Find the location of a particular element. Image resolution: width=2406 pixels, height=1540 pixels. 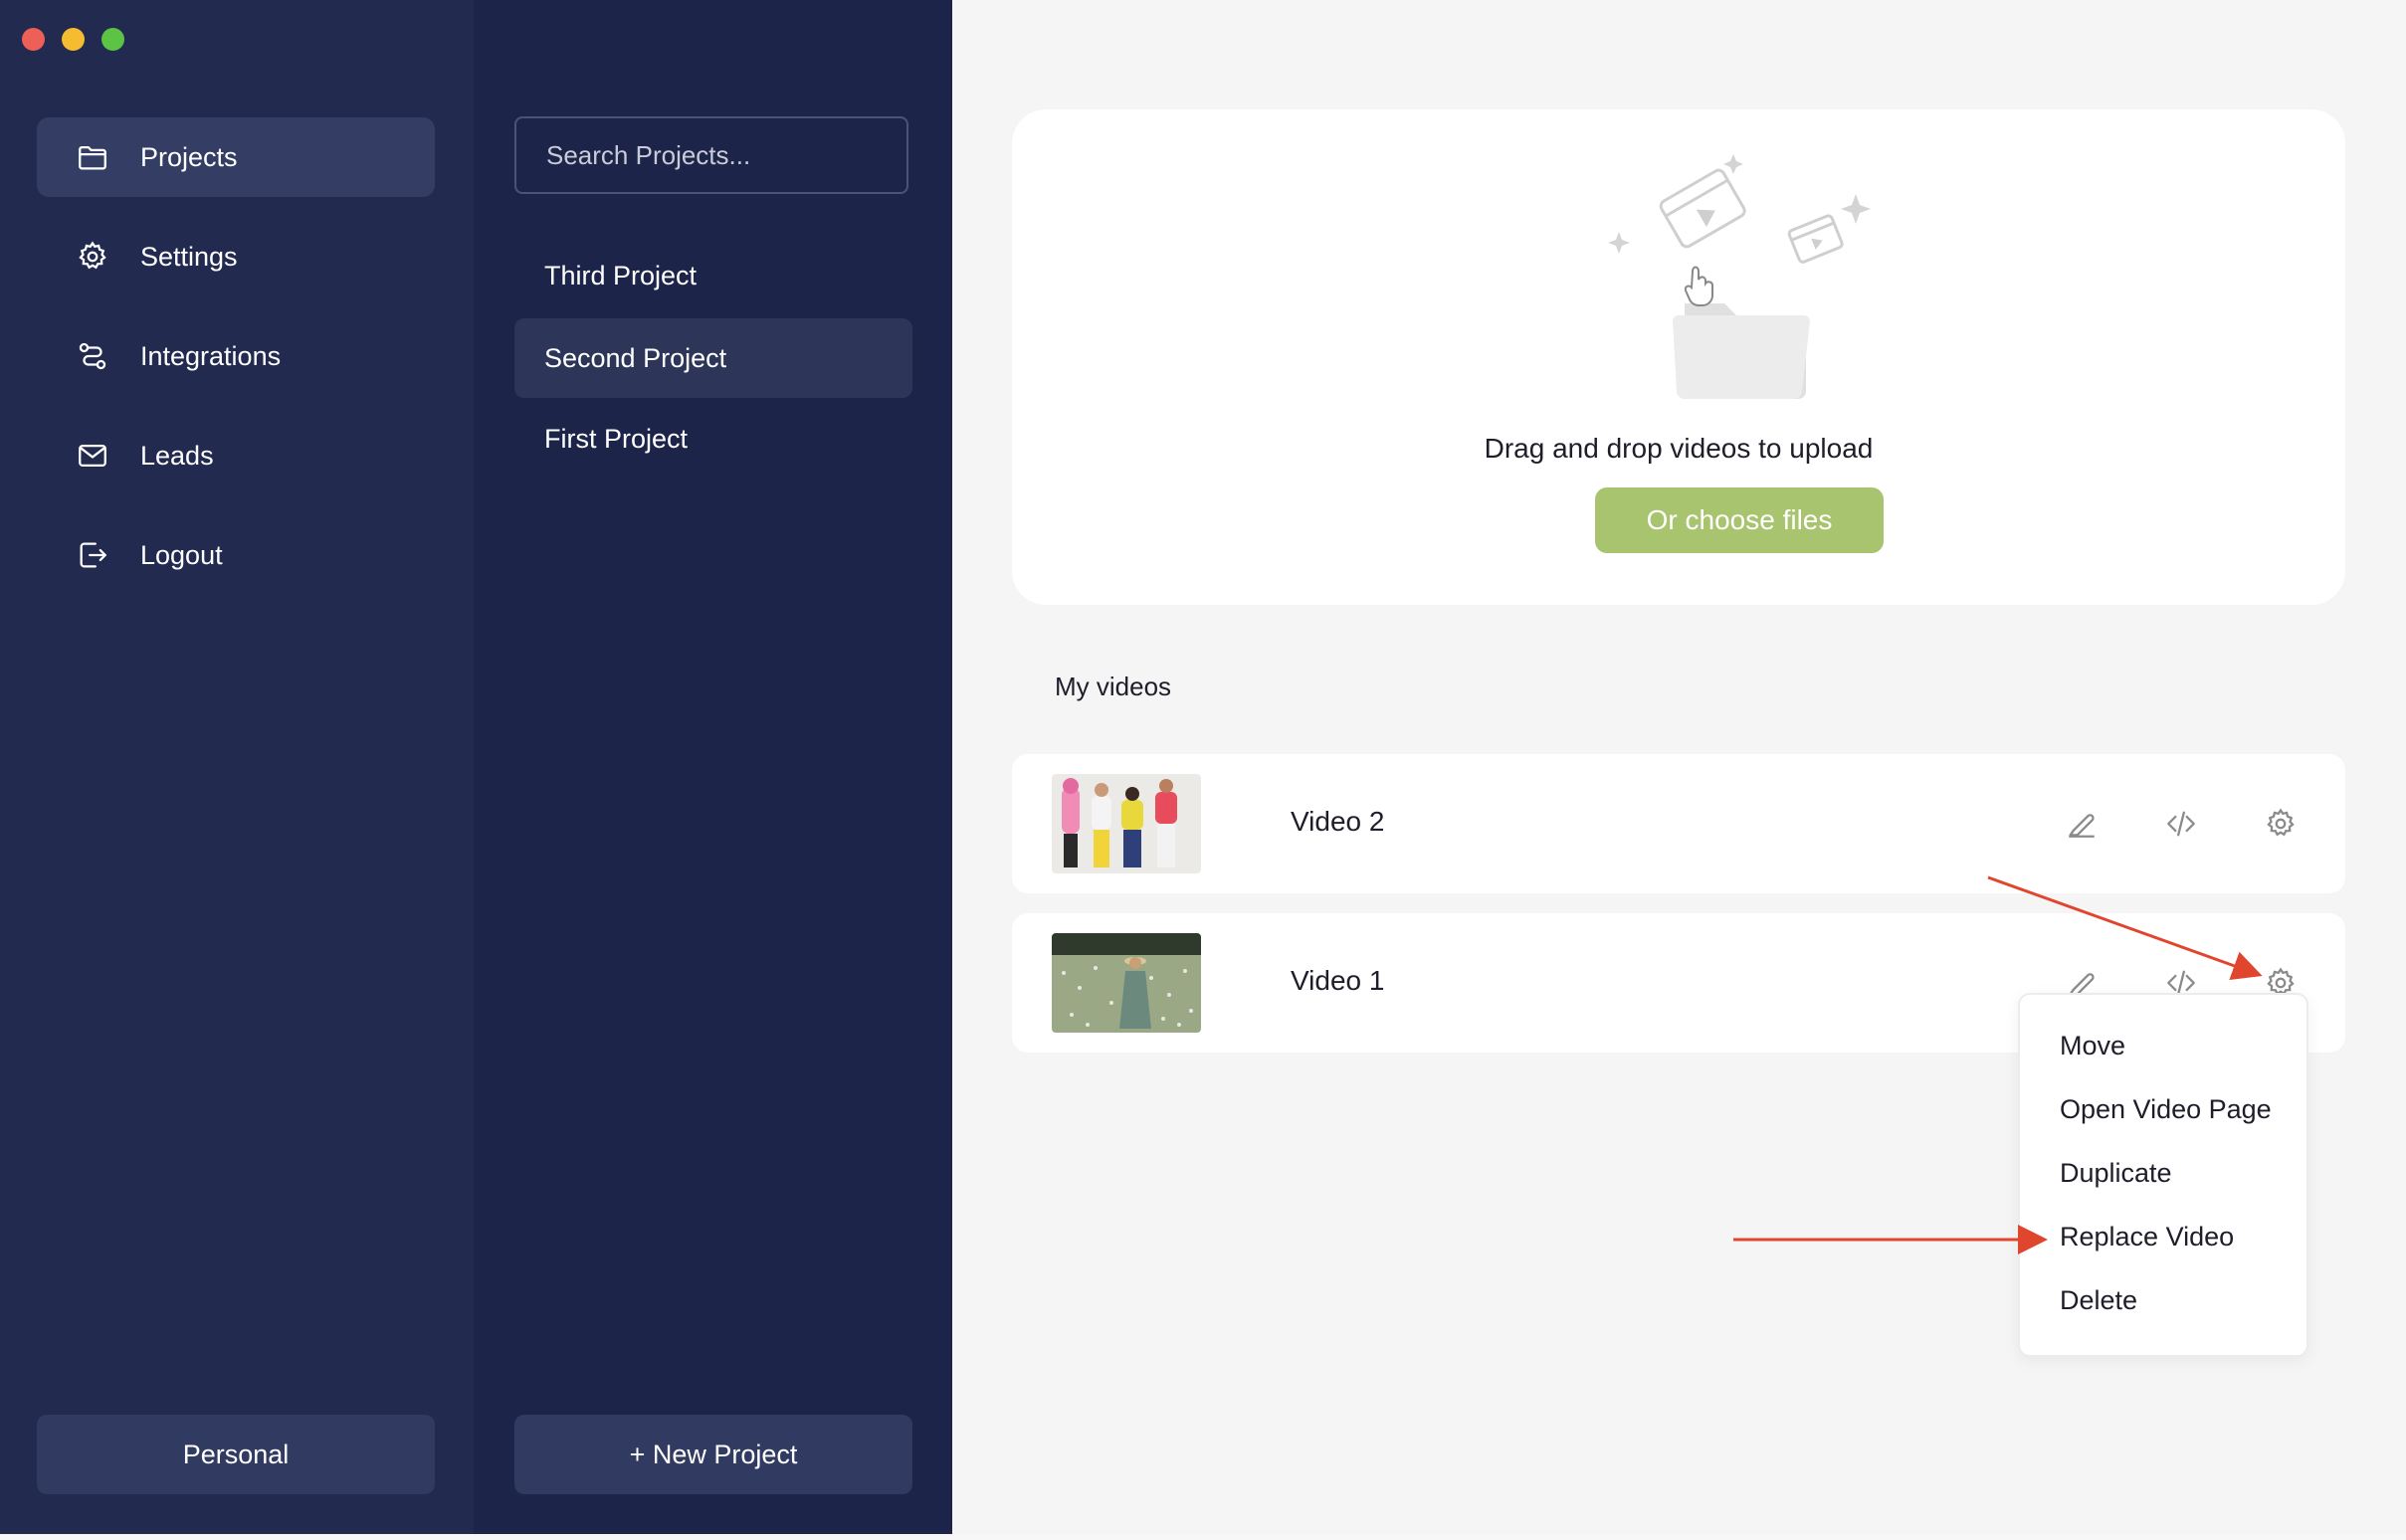

workspace-button: Personal is located at coordinates (236, 1454).